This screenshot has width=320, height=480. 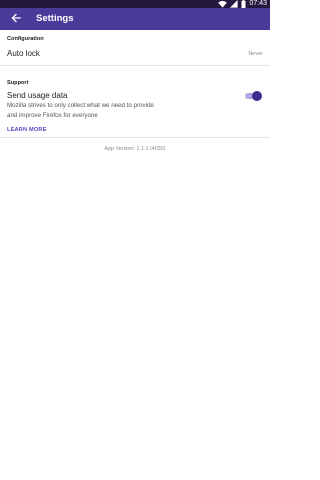 What do you see at coordinates (223, 4) in the screenshot?
I see `wifi-icon` at bounding box center [223, 4].